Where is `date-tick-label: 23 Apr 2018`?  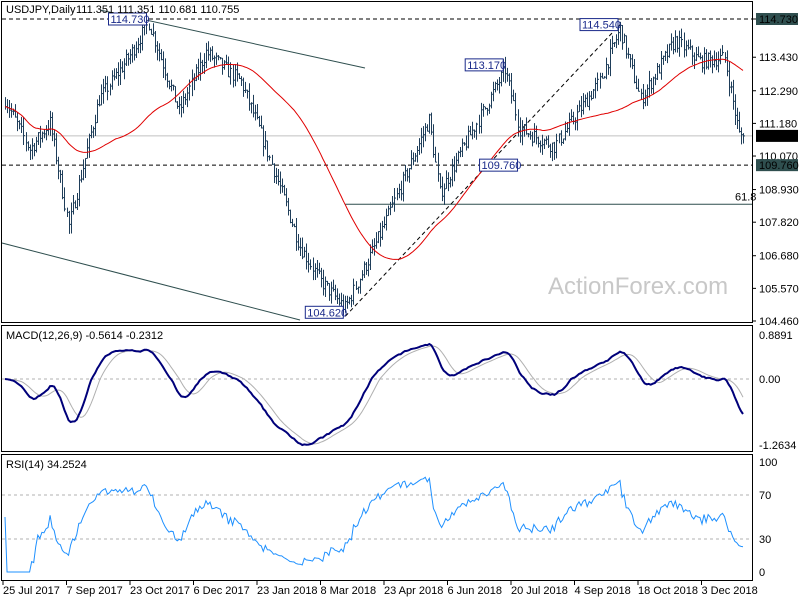
date-tick-label: 23 Apr 2018 is located at coordinates (413, 591).